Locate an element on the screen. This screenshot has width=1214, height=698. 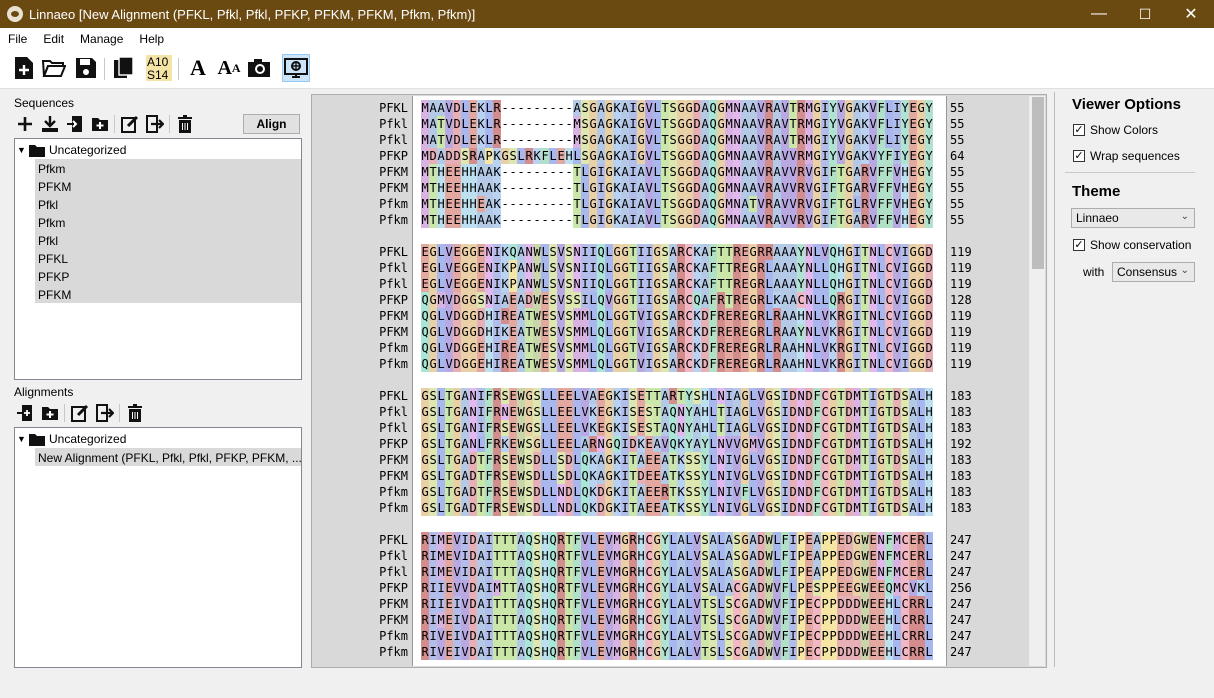
viewer-options-icon is located at coordinates (296, 68).